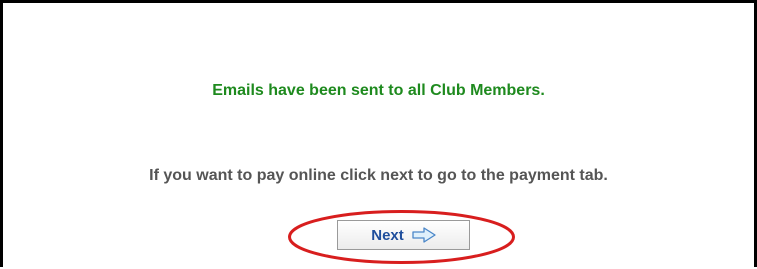 The height and width of the screenshot is (269, 757). What do you see at coordinates (401, 237) in the screenshot?
I see `annotation-highlight-ellipse` at bounding box center [401, 237].